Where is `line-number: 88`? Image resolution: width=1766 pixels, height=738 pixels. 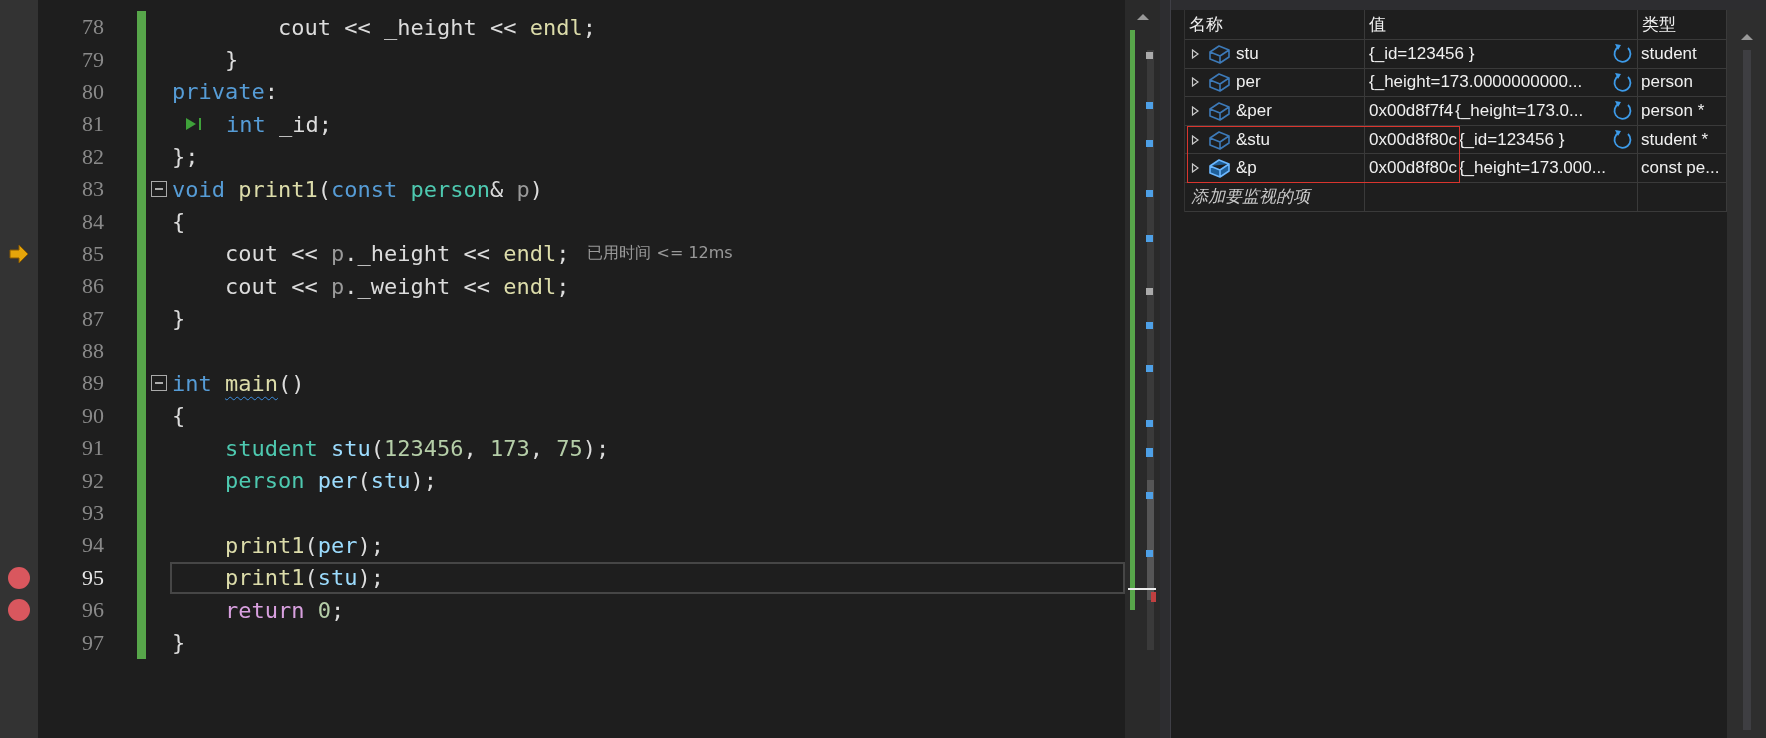 line-number: 88 is located at coordinates (92, 351).